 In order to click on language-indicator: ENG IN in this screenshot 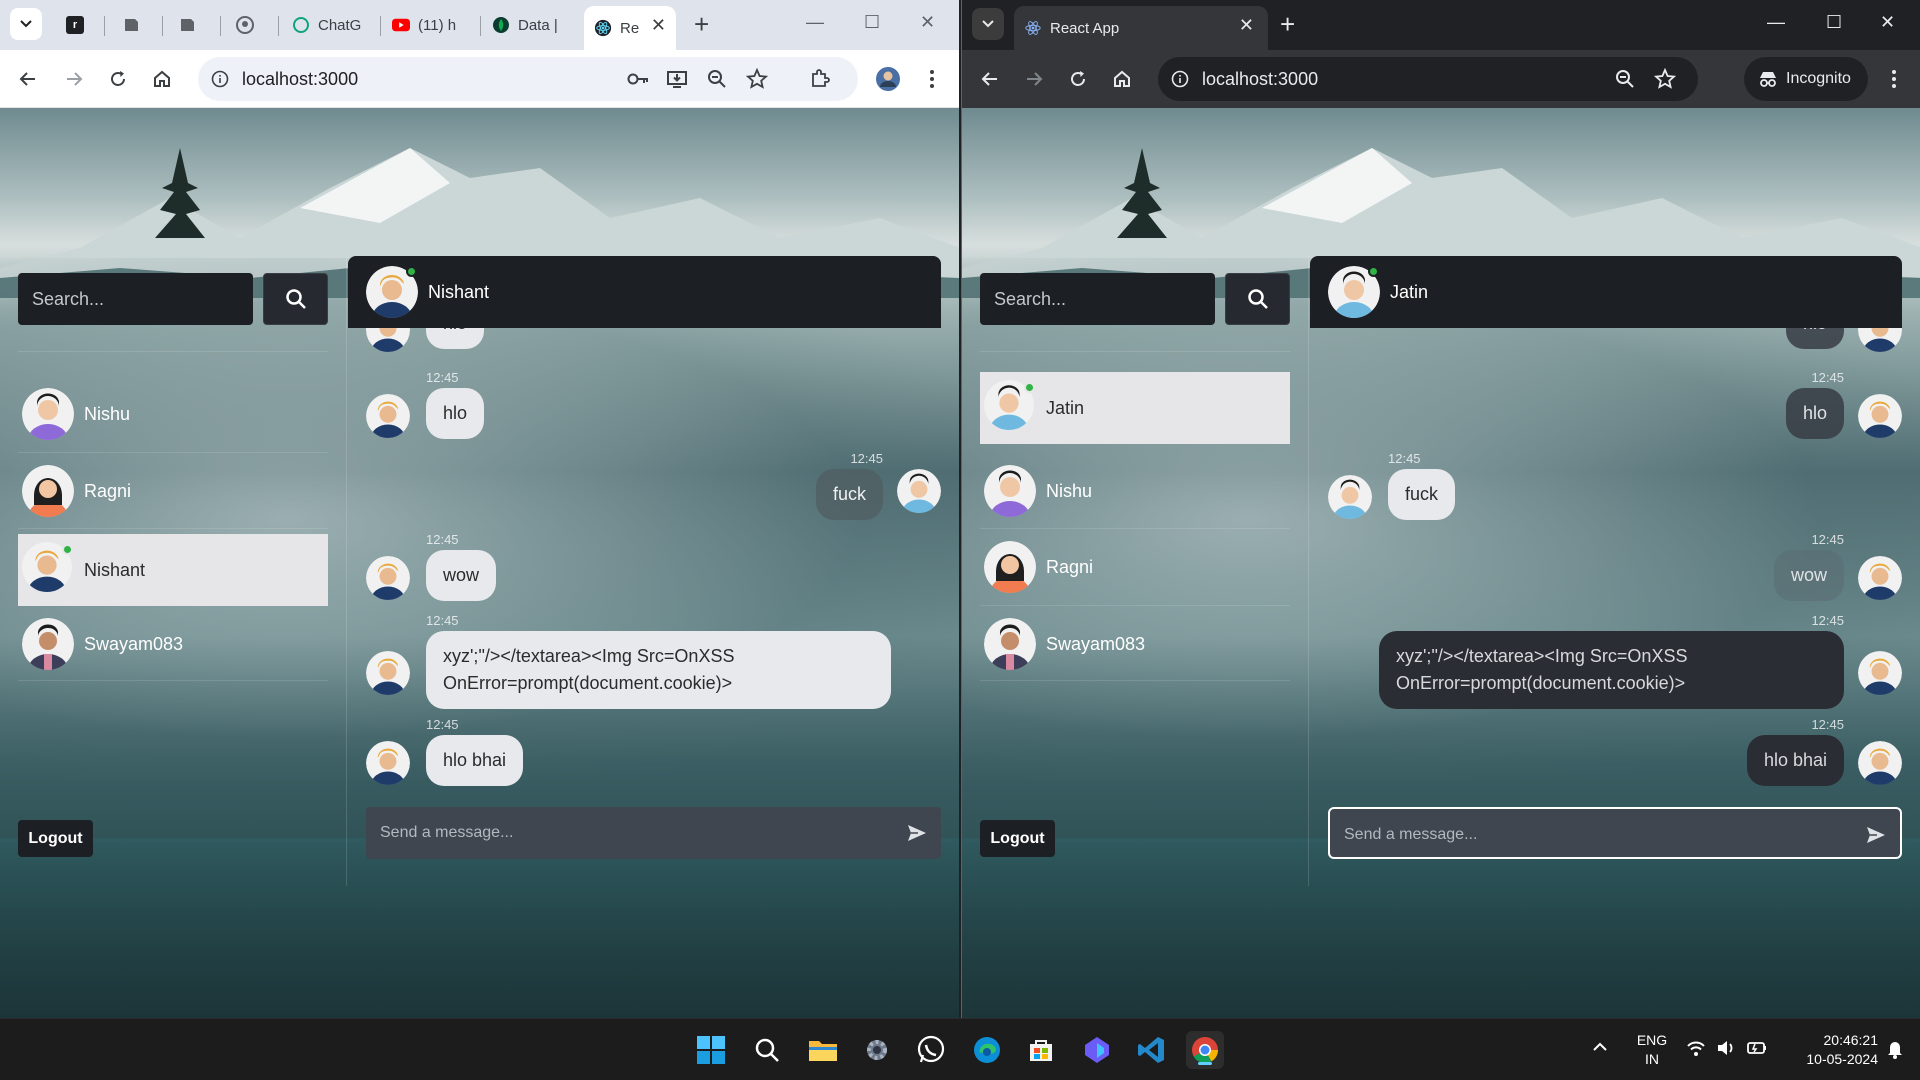, I will do `click(1652, 1050)`.